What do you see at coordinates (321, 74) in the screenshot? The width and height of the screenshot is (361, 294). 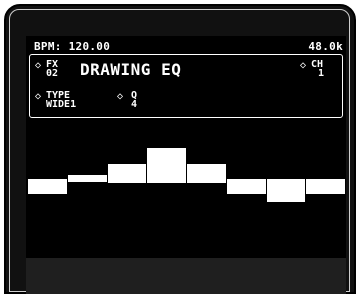 I see `ch-value: 1` at bounding box center [321, 74].